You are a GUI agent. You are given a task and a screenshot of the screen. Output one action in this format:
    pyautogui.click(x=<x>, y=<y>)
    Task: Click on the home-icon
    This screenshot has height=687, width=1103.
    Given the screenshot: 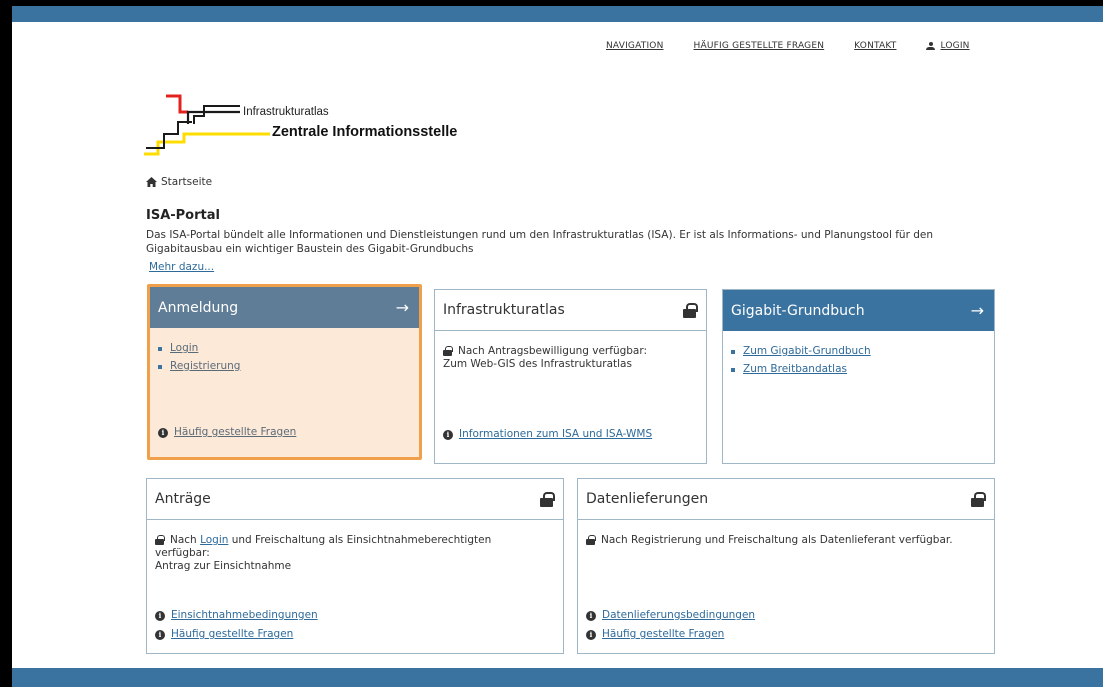 What is the action you would take?
    pyautogui.click(x=151, y=182)
    